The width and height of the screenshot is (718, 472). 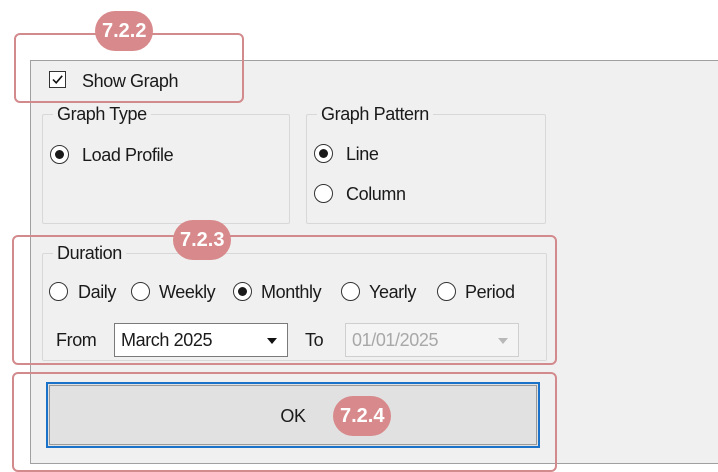 What do you see at coordinates (128, 155) in the screenshot?
I see `load-profile-label: Load Profile` at bounding box center [128, 155].